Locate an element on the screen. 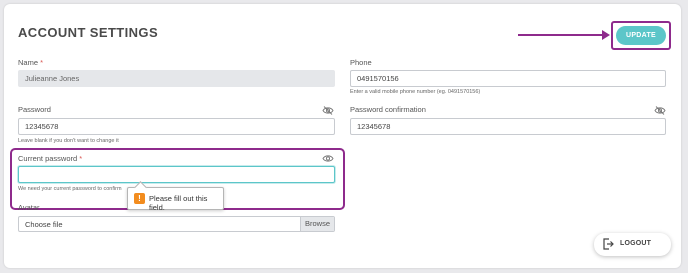 The image size is (688, 273). name-label: Name * is located at coordinates (31, 62).